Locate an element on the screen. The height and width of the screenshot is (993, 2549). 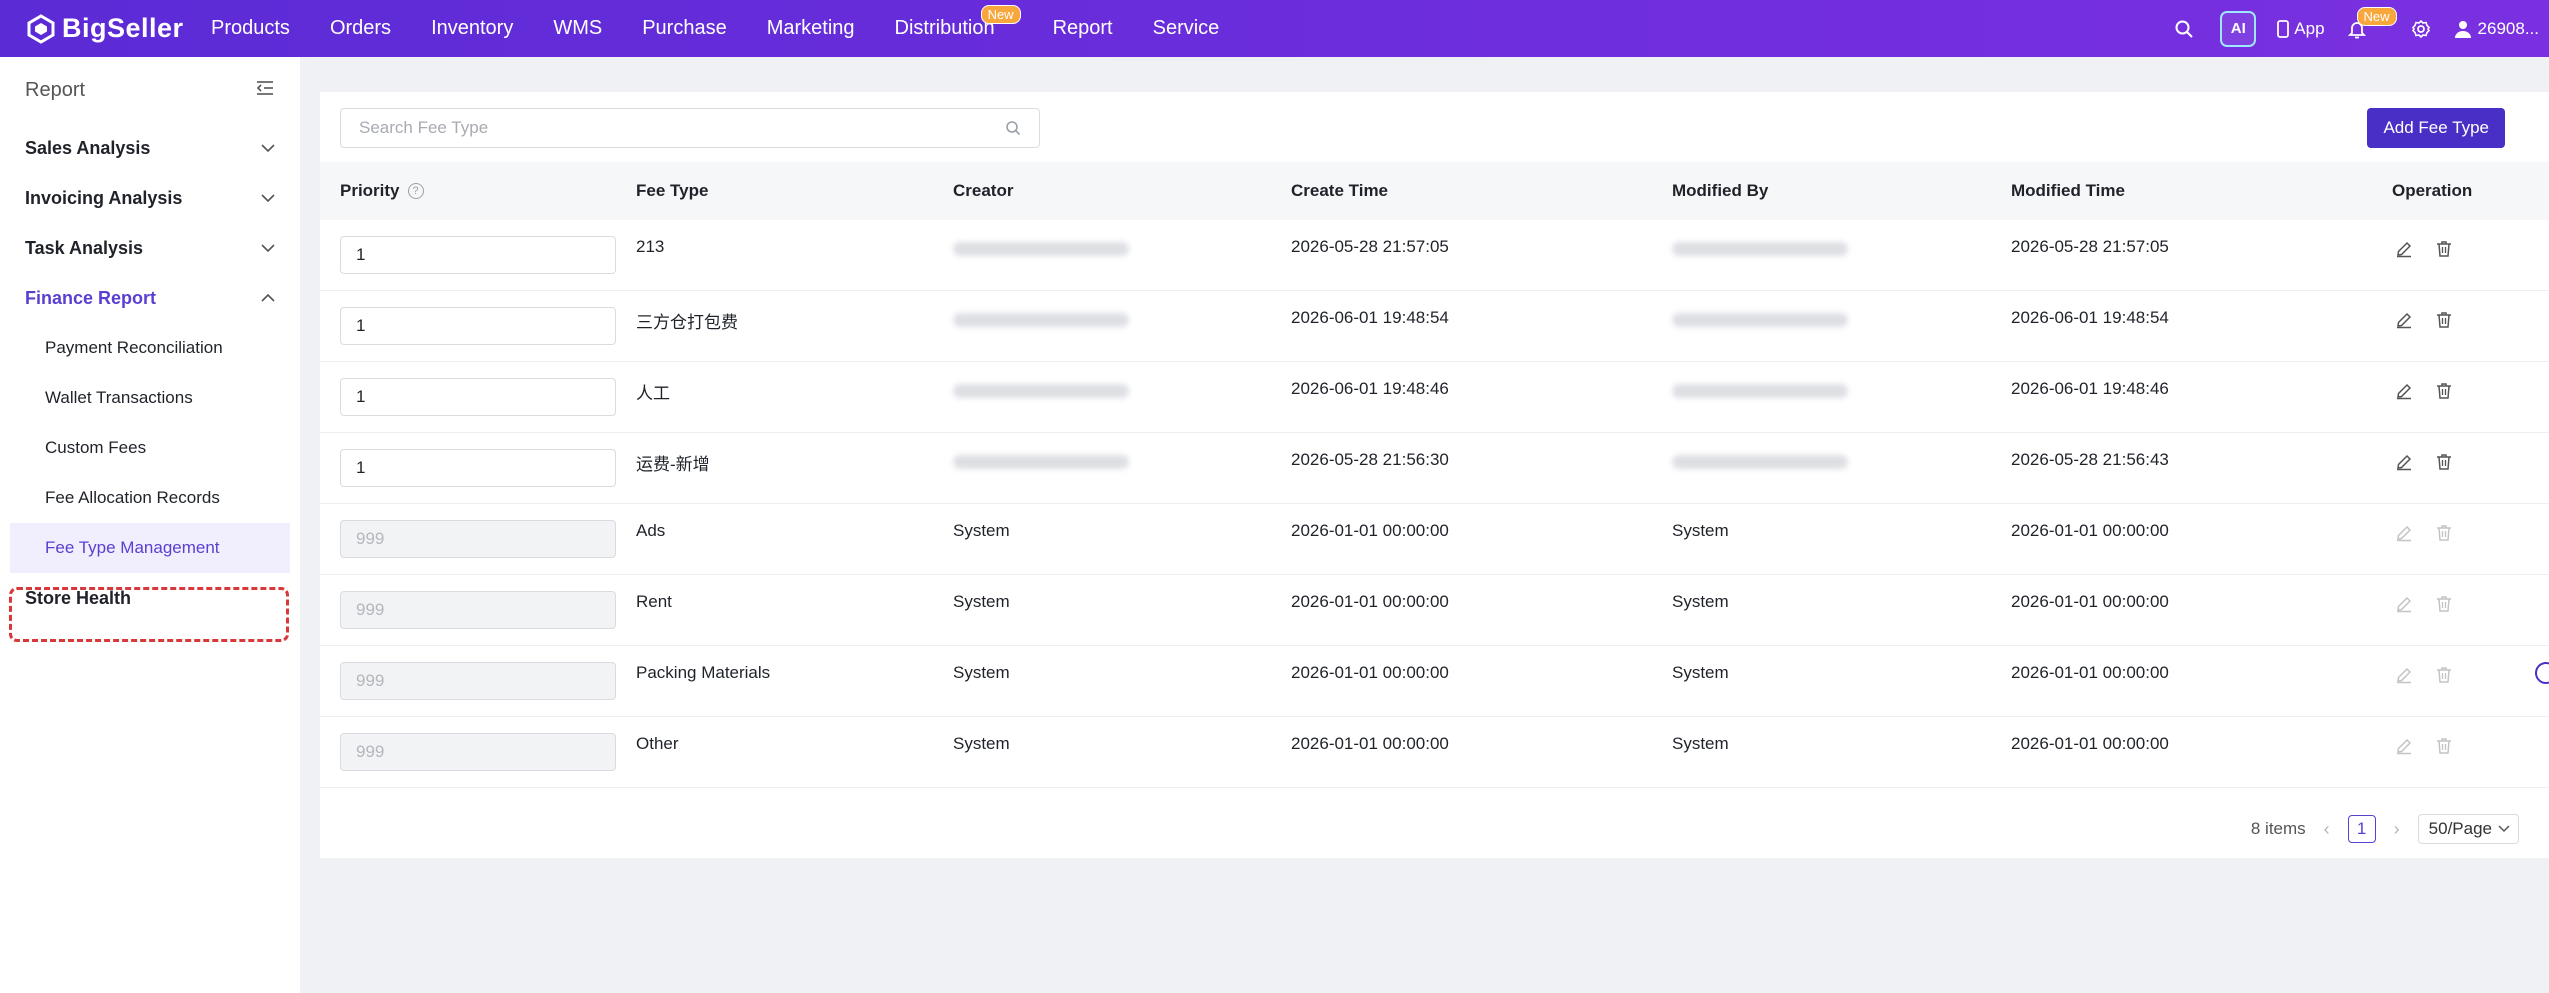
col-fee-type: Fee Type is located at coordinates (672, 190).